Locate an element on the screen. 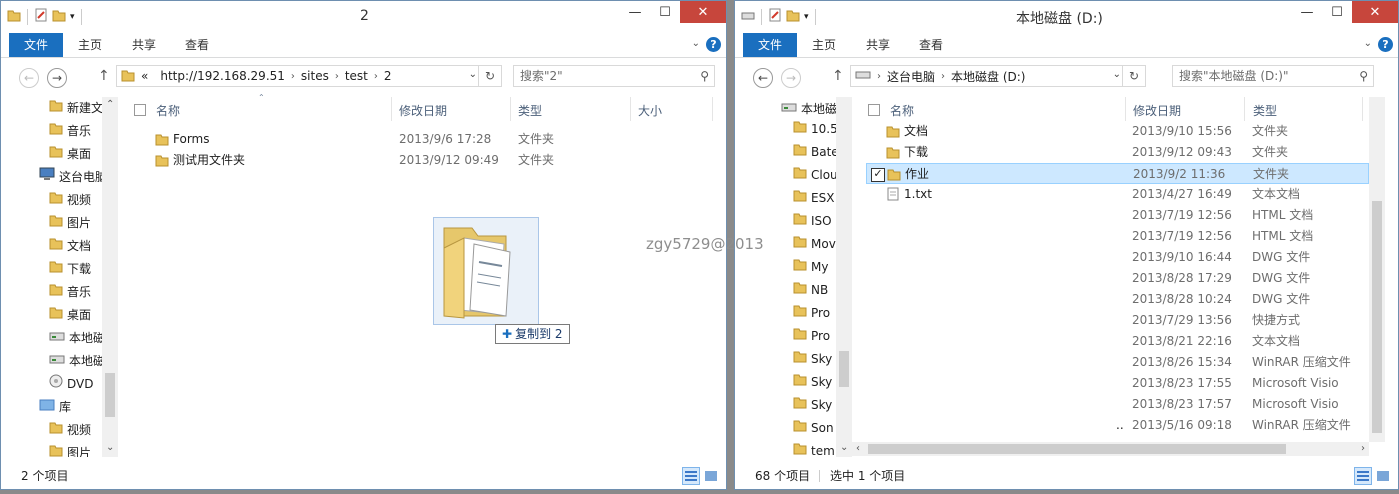 This screenshot has width=1399, height=494. nav-tree-item: ISO is located at coordinates (812, 221).